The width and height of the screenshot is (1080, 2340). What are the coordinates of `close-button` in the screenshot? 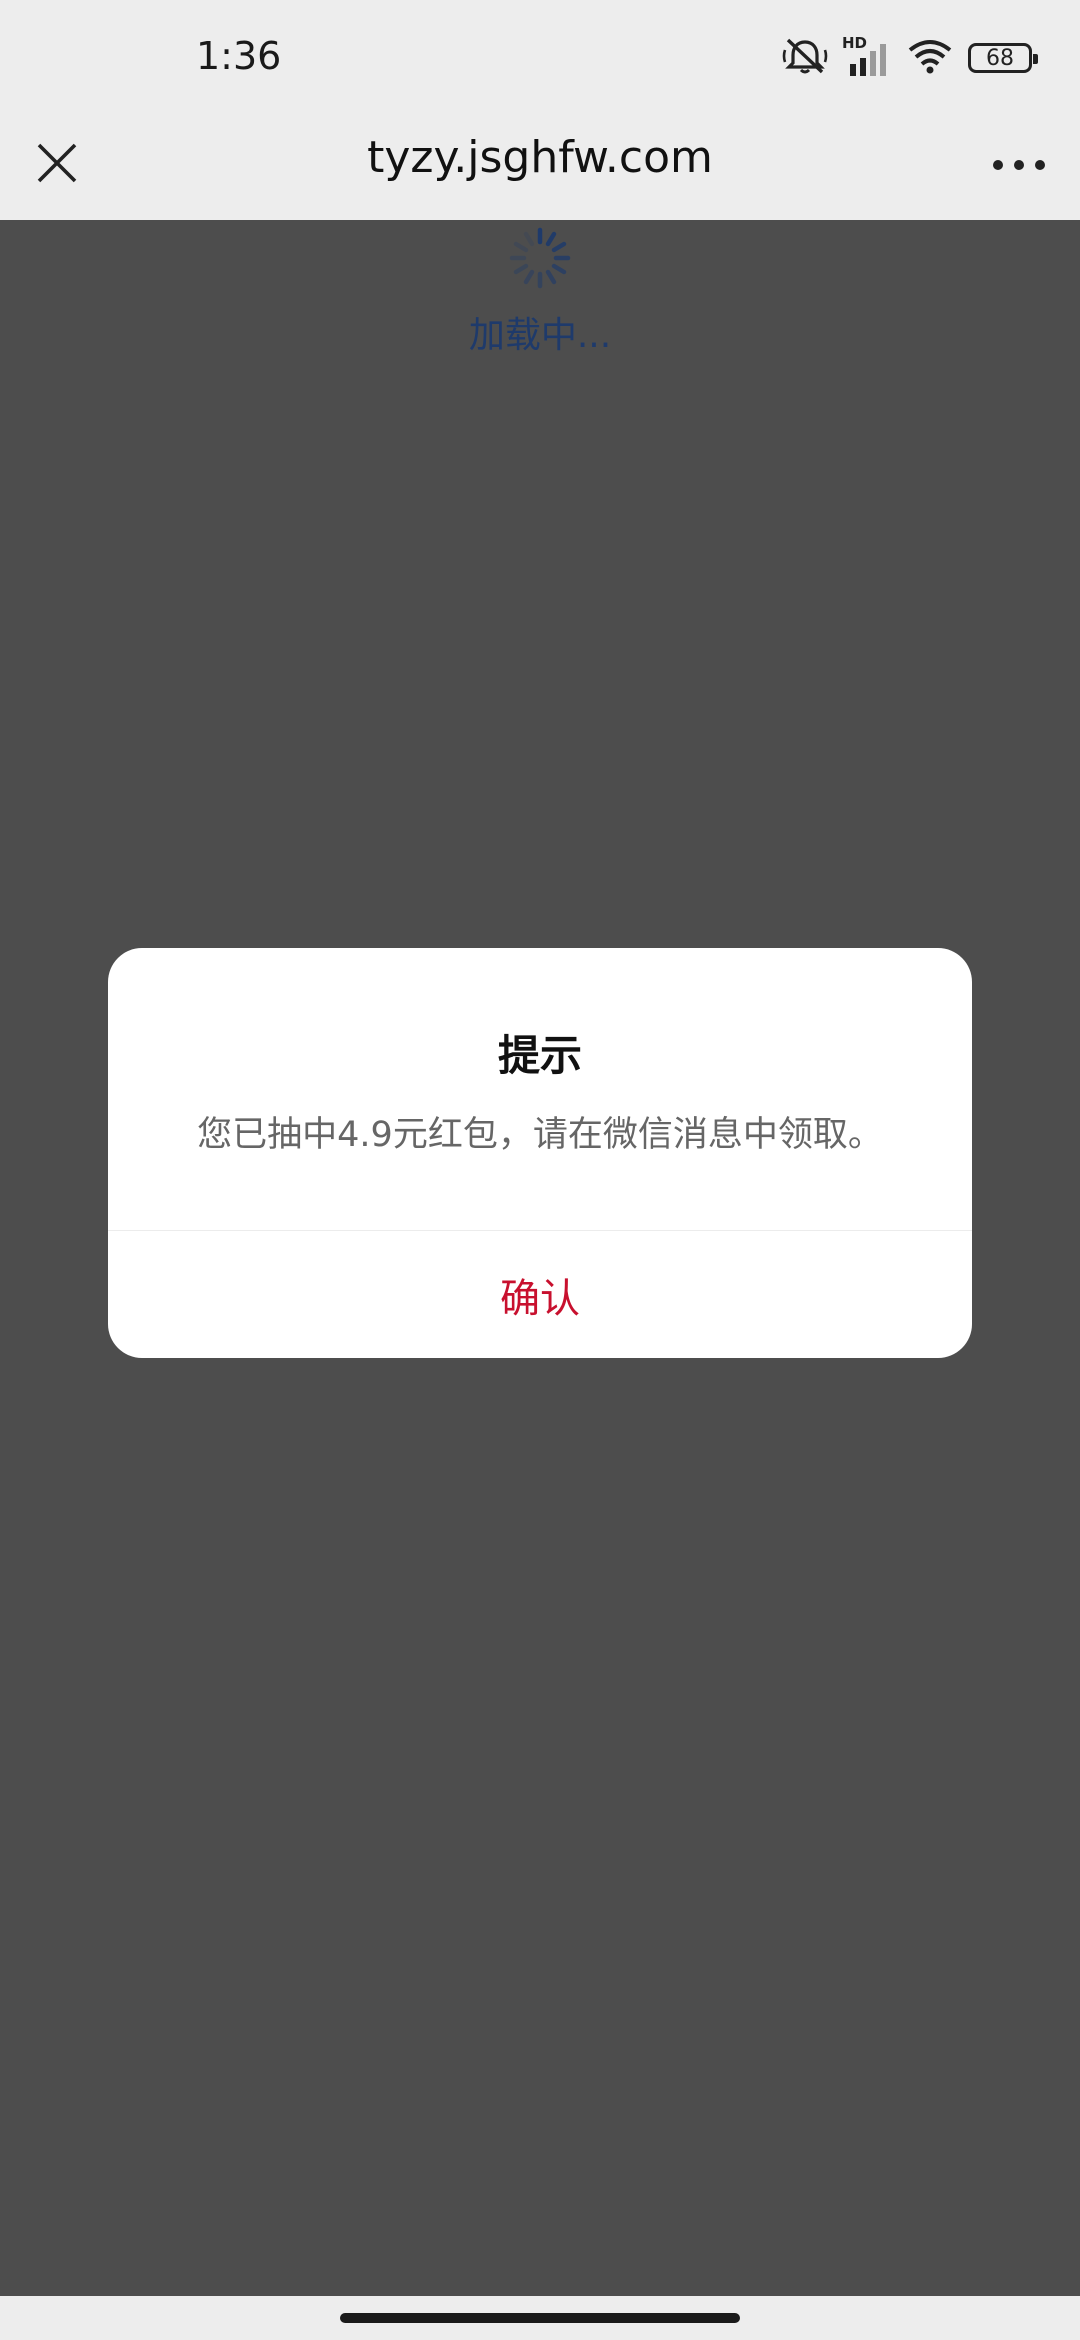 It's located at (57, 165).